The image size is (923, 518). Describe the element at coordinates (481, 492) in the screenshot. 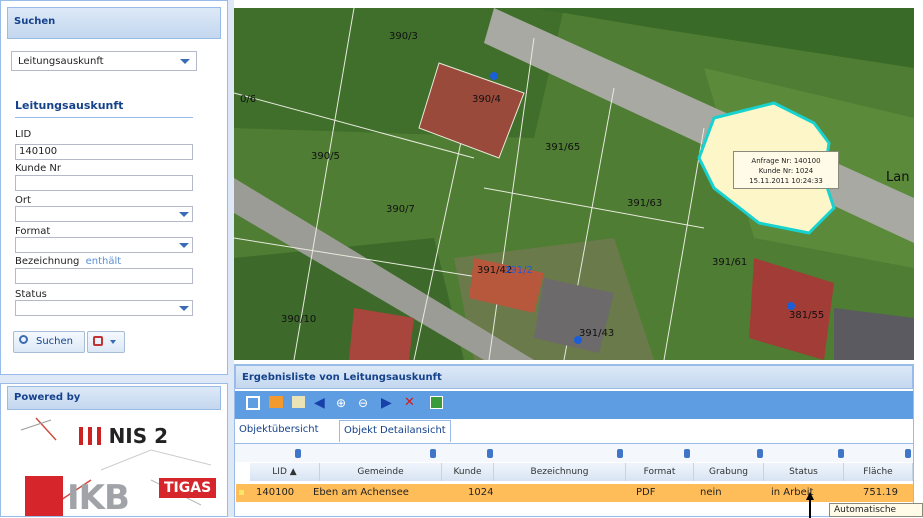

I see `cell-kunde: 1024` at that location.